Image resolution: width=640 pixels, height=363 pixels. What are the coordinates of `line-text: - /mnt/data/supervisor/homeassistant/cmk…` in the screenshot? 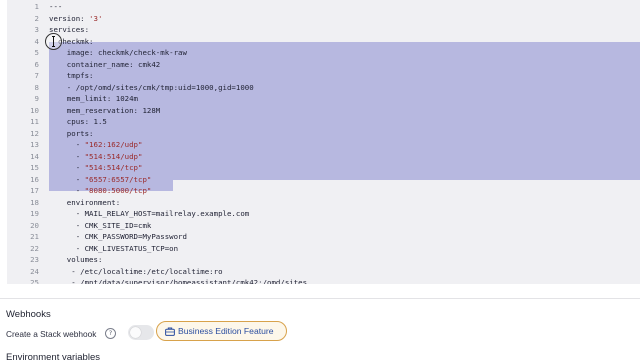 It's located at (178, 280).